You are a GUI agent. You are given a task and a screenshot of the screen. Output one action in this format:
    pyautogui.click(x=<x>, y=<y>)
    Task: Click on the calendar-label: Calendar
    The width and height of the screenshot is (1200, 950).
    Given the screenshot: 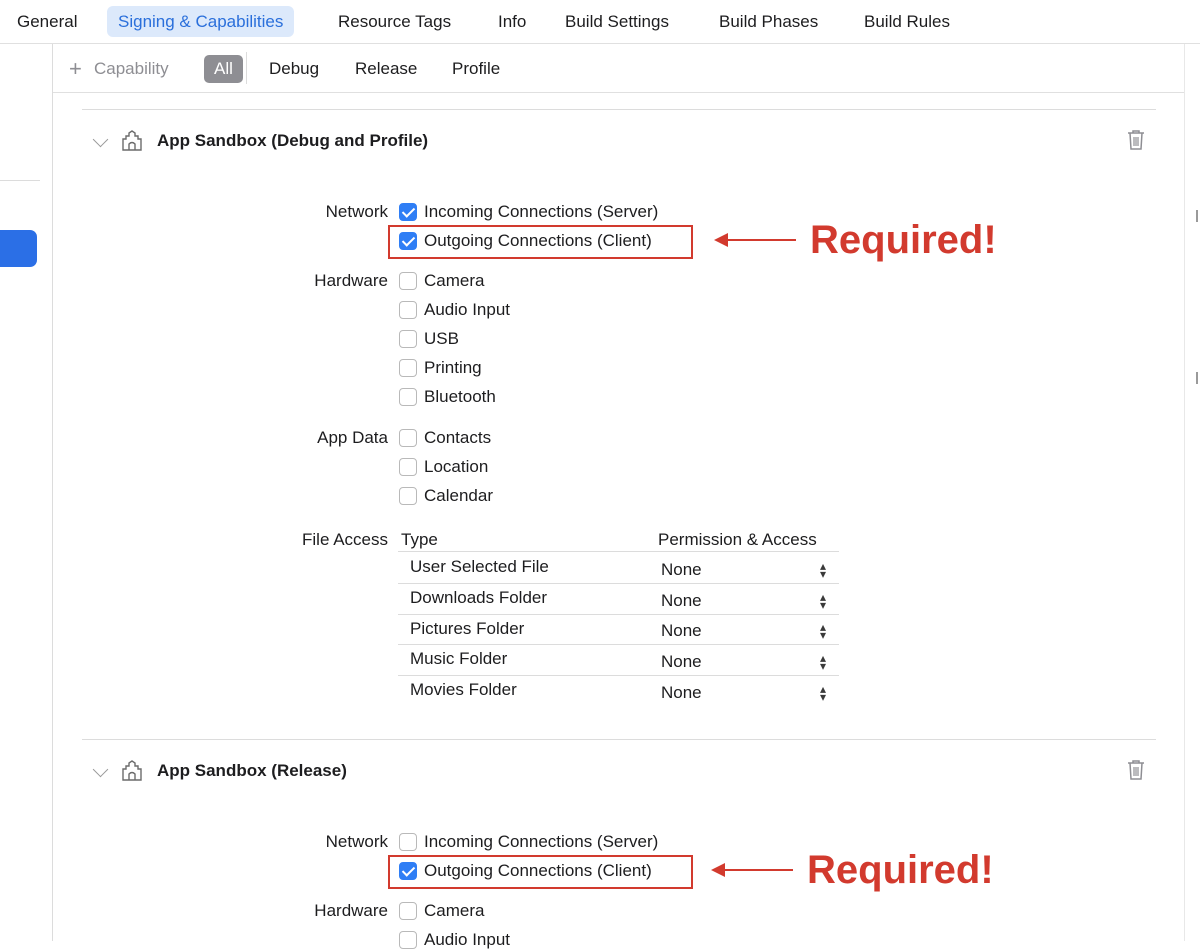 What is the action you would take?
    pyautogui.click(x=458, y=495)
    